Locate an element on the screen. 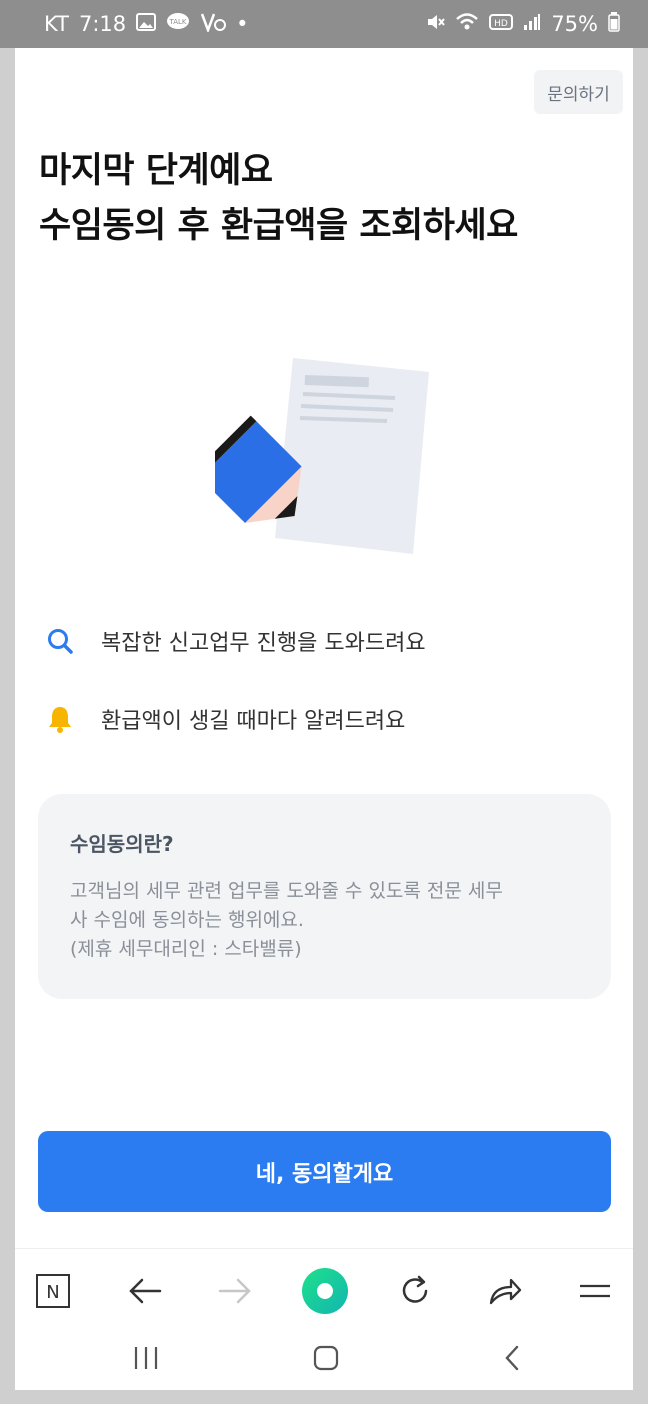  naver-home-button: N is located at coordinates (53, 1291).